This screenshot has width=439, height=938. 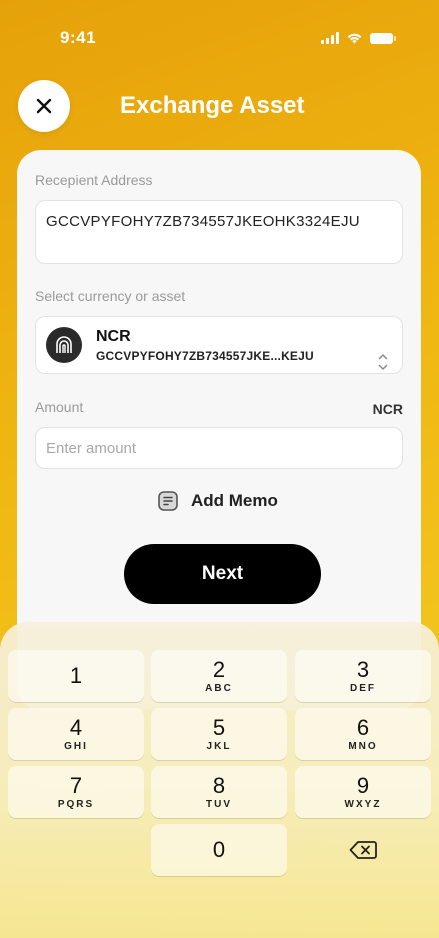 I want to click on key-letters: TUV, so click(x=219, y=804).